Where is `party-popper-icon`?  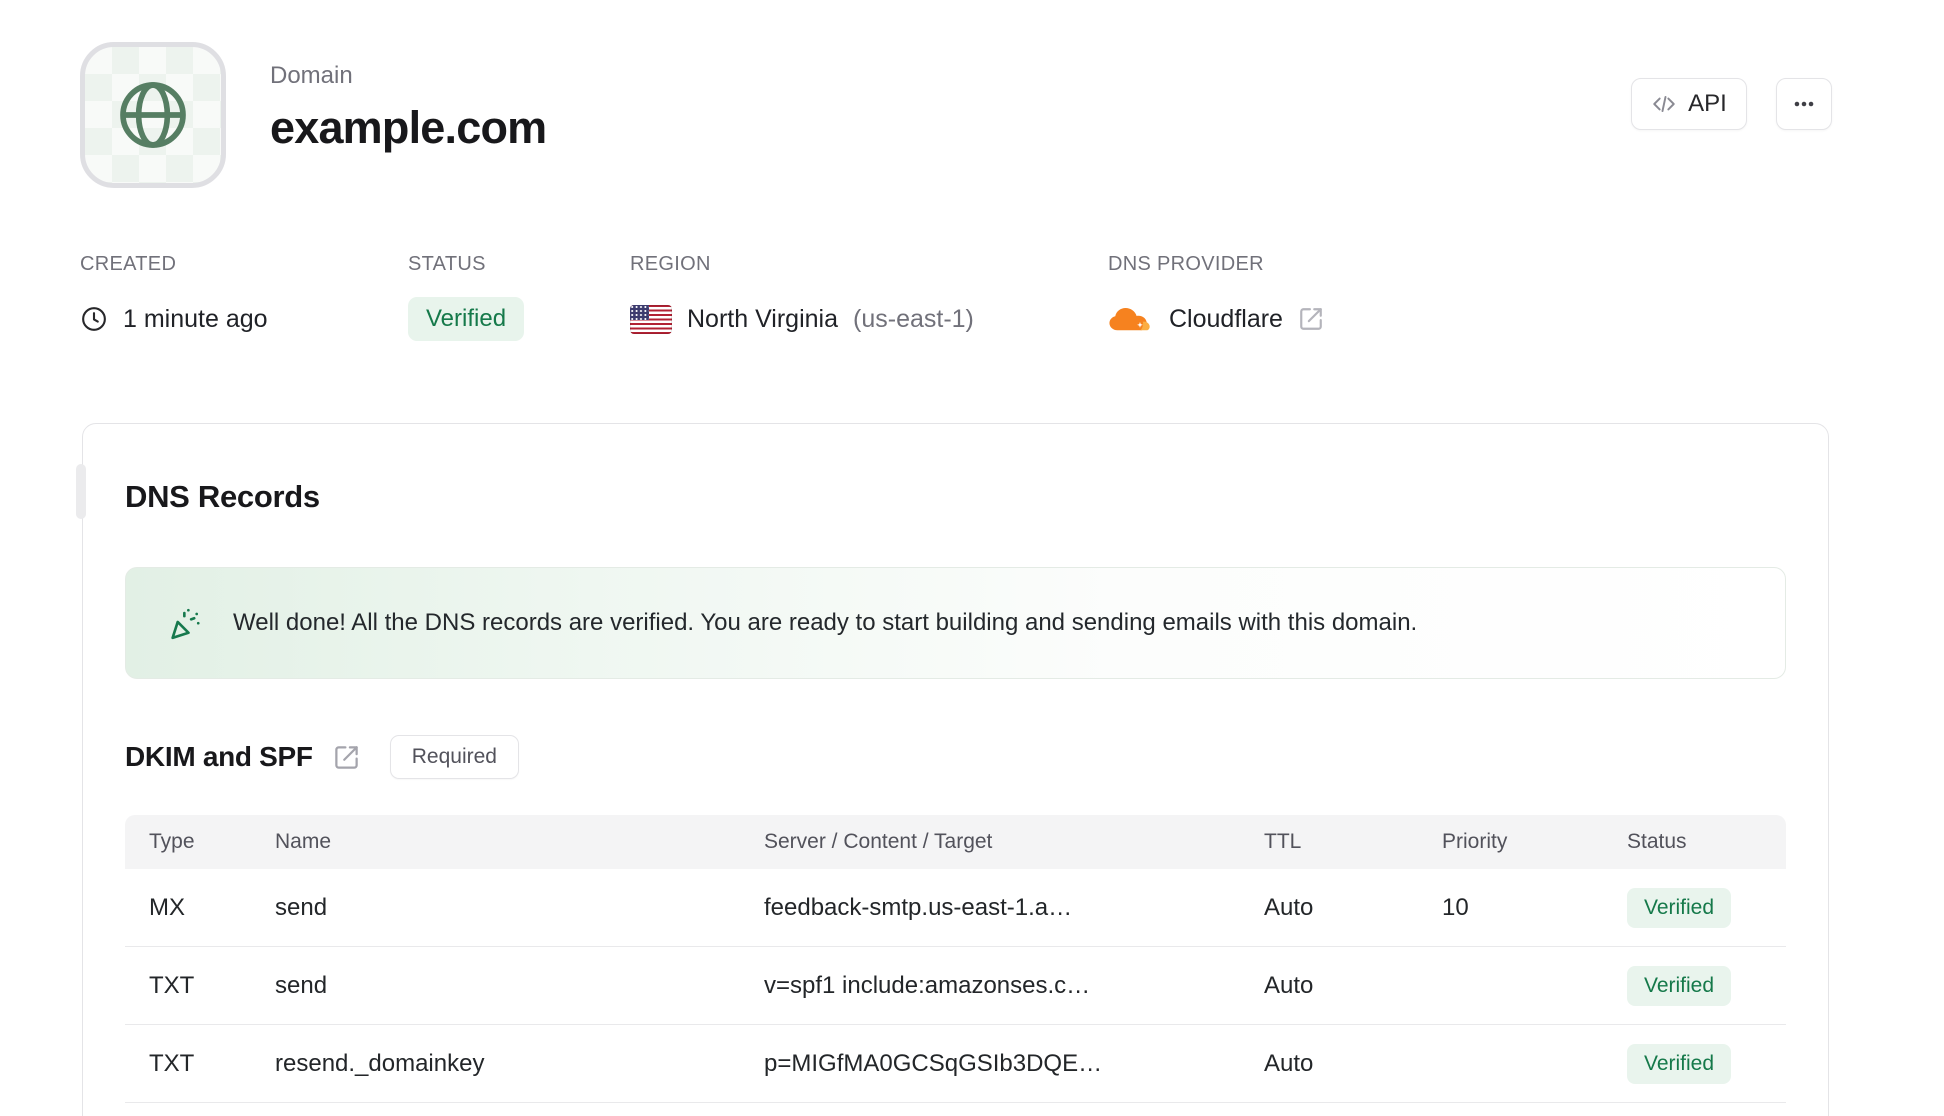 party-popper-icon is located at coordinates (186, 623).